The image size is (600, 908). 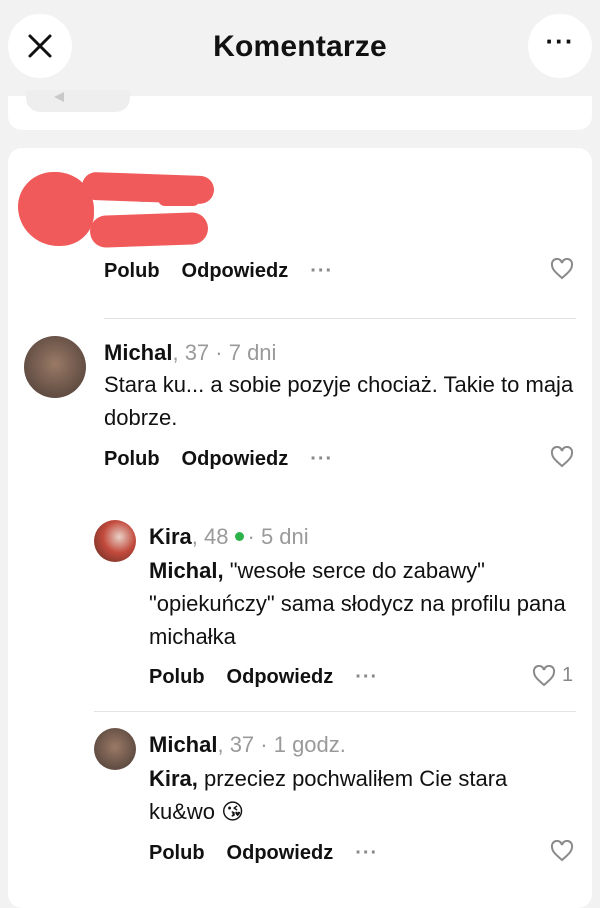 I want to click on mention: Michal,, so click(x=186, y=570).